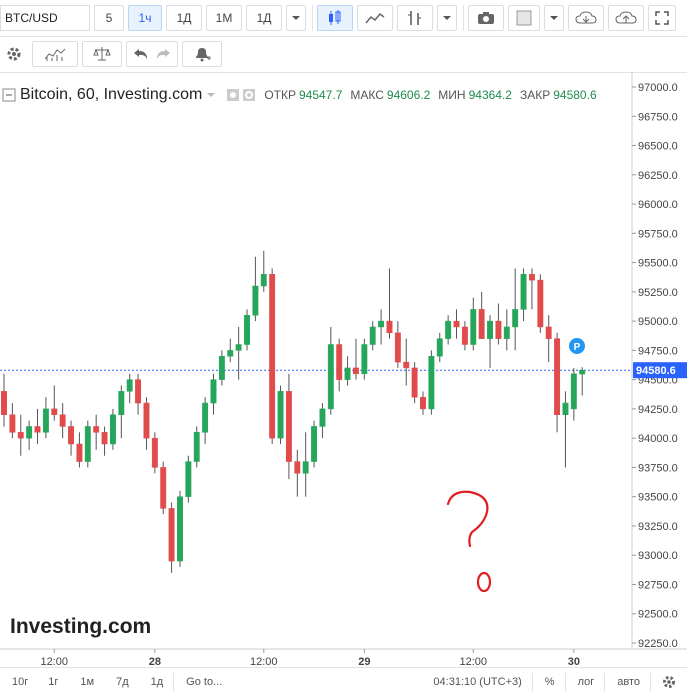 The width and height of the screenshot is (687, 696). I want to click on compare-button, so click(102, 54).